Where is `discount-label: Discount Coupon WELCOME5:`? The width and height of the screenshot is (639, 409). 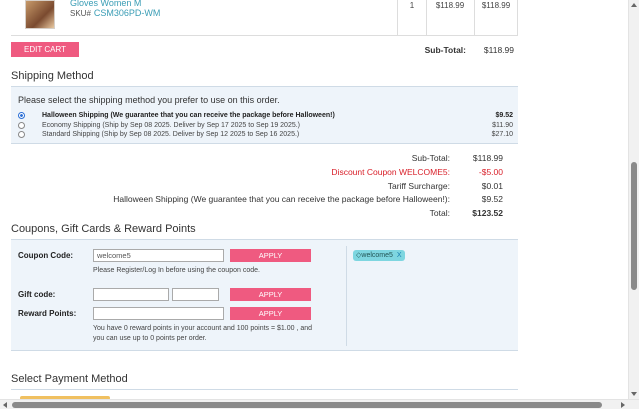 discount-label: Discount Coupon WELCOME5: is located at coordinates (390, 172).